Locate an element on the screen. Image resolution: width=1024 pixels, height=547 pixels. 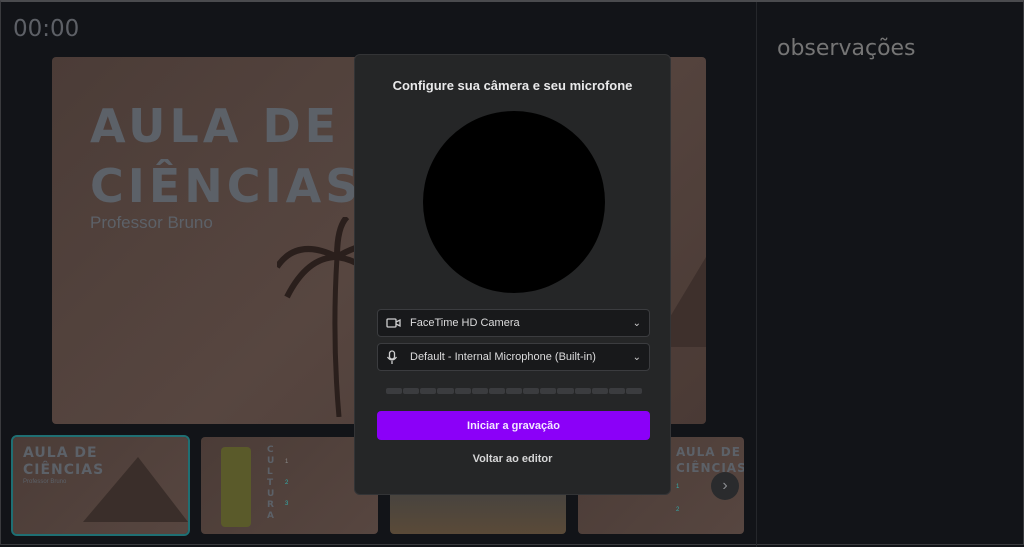
back-to-editor-link: Voltar ao editor is located at coordinates (512, 459).